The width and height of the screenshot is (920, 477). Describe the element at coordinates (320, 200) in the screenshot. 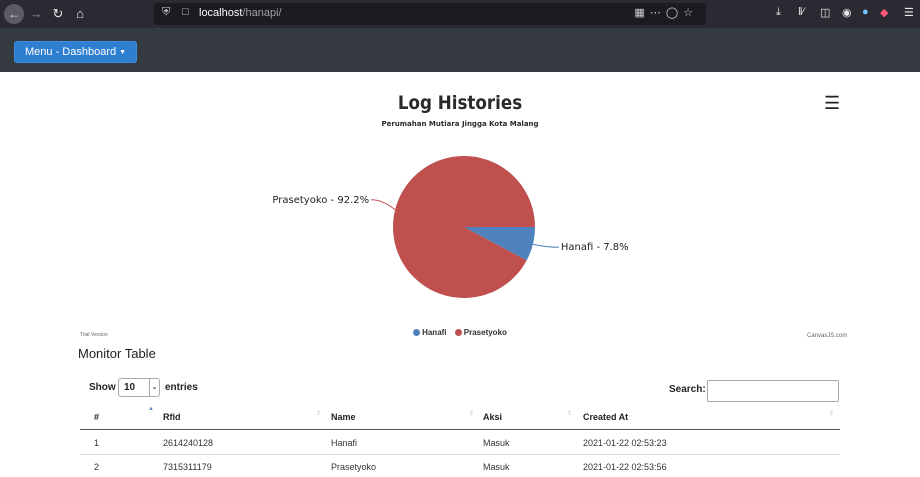

I see `data-label-prasetyoko: Prasetyoko - 92.2%` at that location.